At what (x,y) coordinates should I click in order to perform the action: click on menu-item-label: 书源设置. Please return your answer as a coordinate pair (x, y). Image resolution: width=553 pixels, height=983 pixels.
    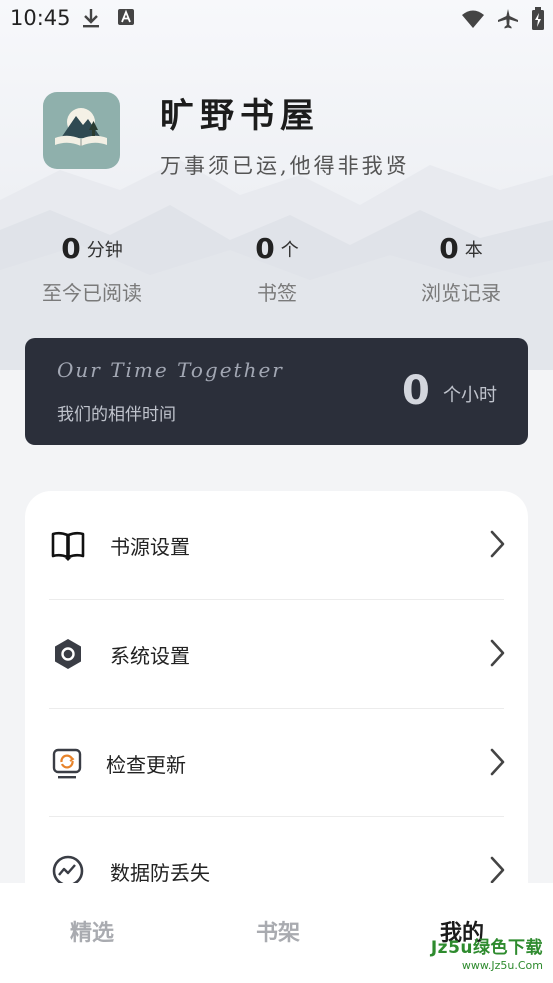
    Looking at the image, I should click on (150, 547).